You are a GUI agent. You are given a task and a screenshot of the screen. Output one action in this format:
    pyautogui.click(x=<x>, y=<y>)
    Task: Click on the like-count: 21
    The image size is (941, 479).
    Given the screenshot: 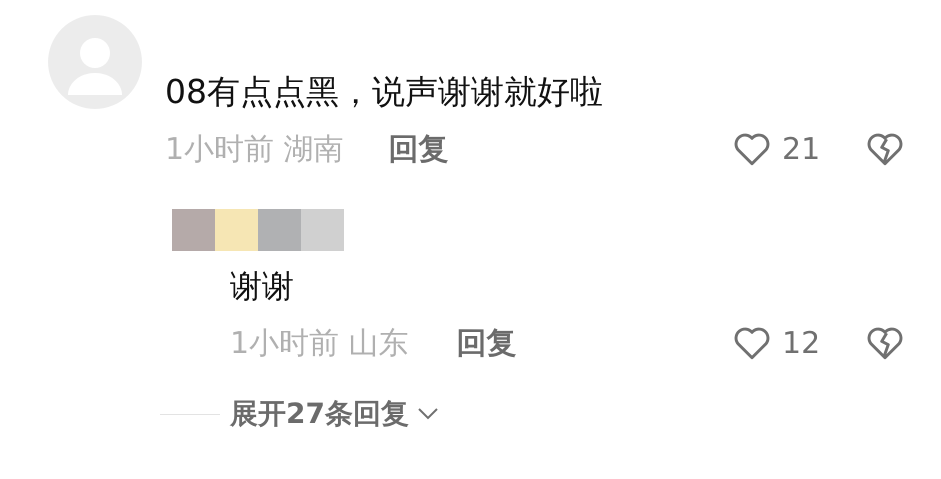 What is the action you would take?
    pyautogui.click(x=801, y=149)
    